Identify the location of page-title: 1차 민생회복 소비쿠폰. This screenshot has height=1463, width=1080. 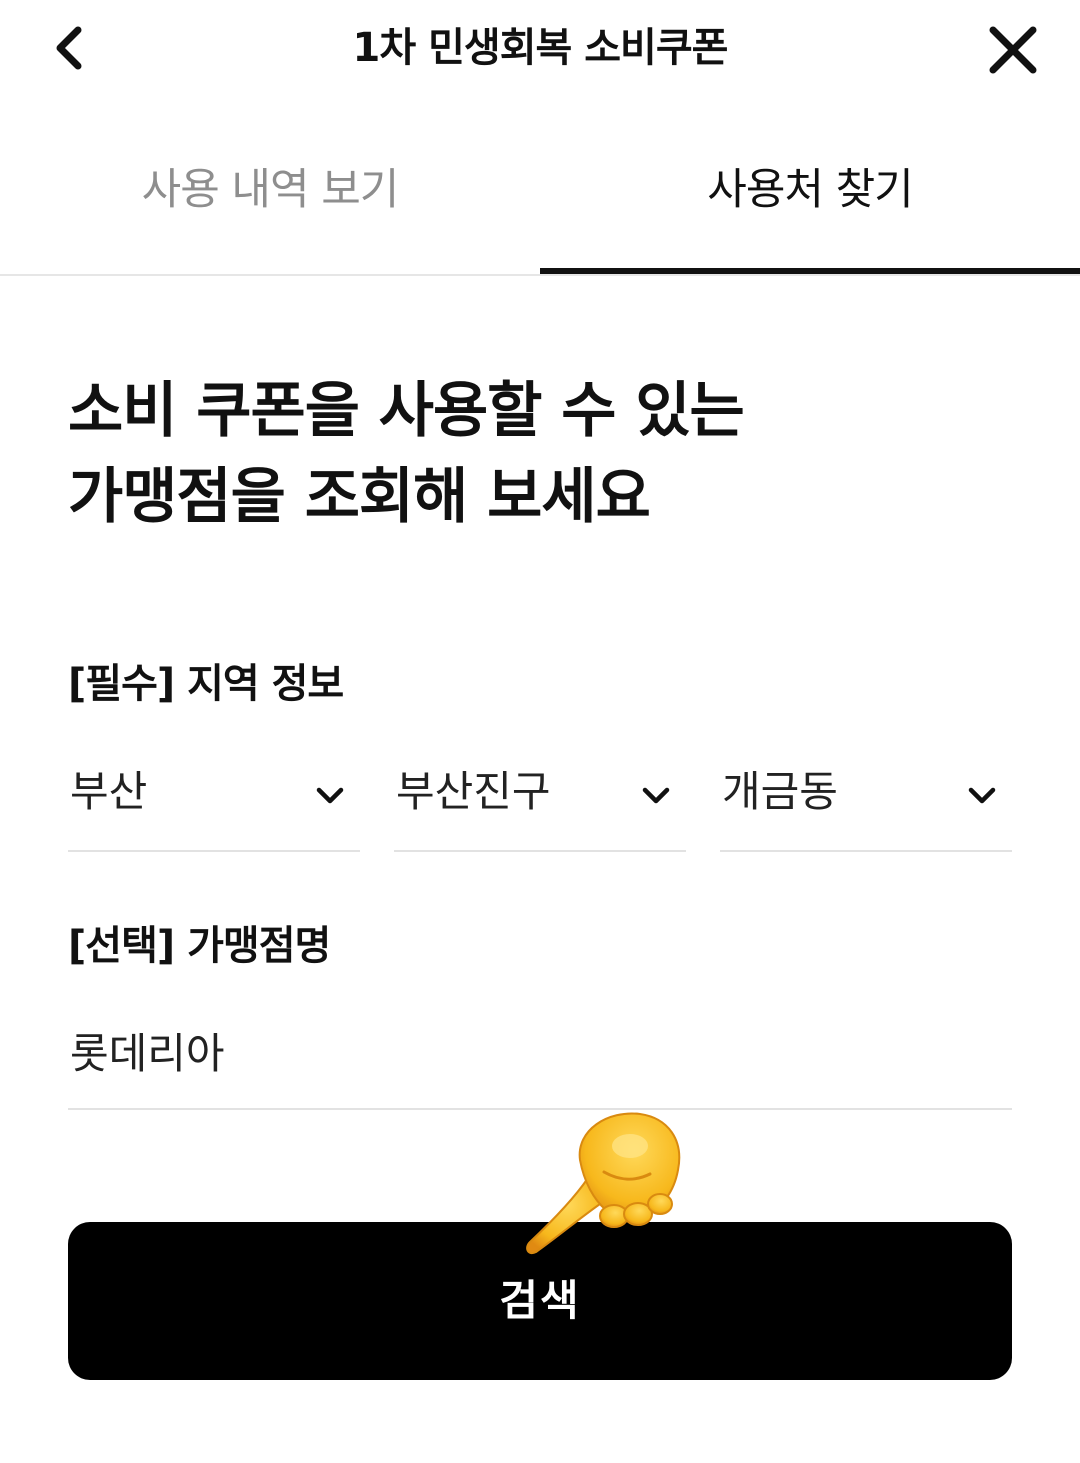
(540, 48).